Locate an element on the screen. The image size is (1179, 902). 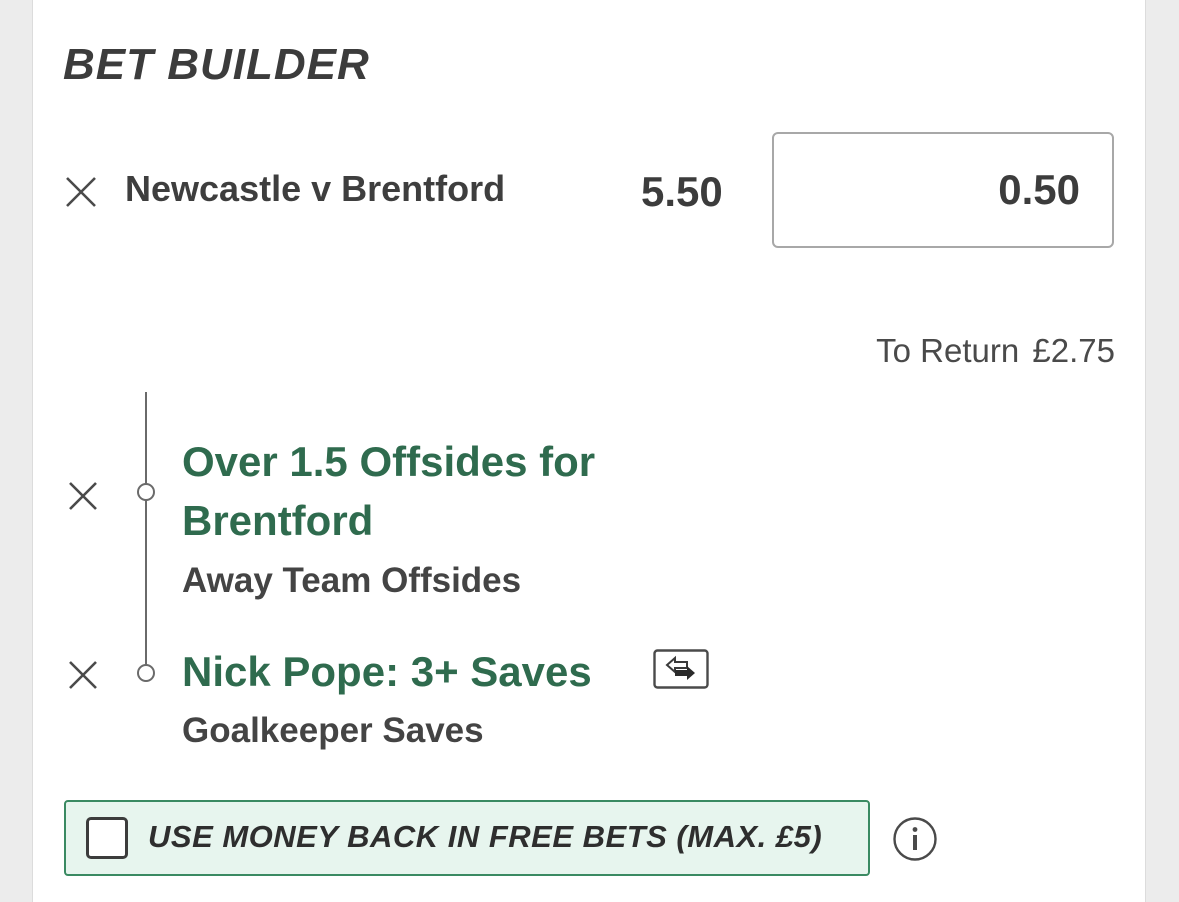
selection-1-title-line-2: Brentford is located at coordinates (278, 520).